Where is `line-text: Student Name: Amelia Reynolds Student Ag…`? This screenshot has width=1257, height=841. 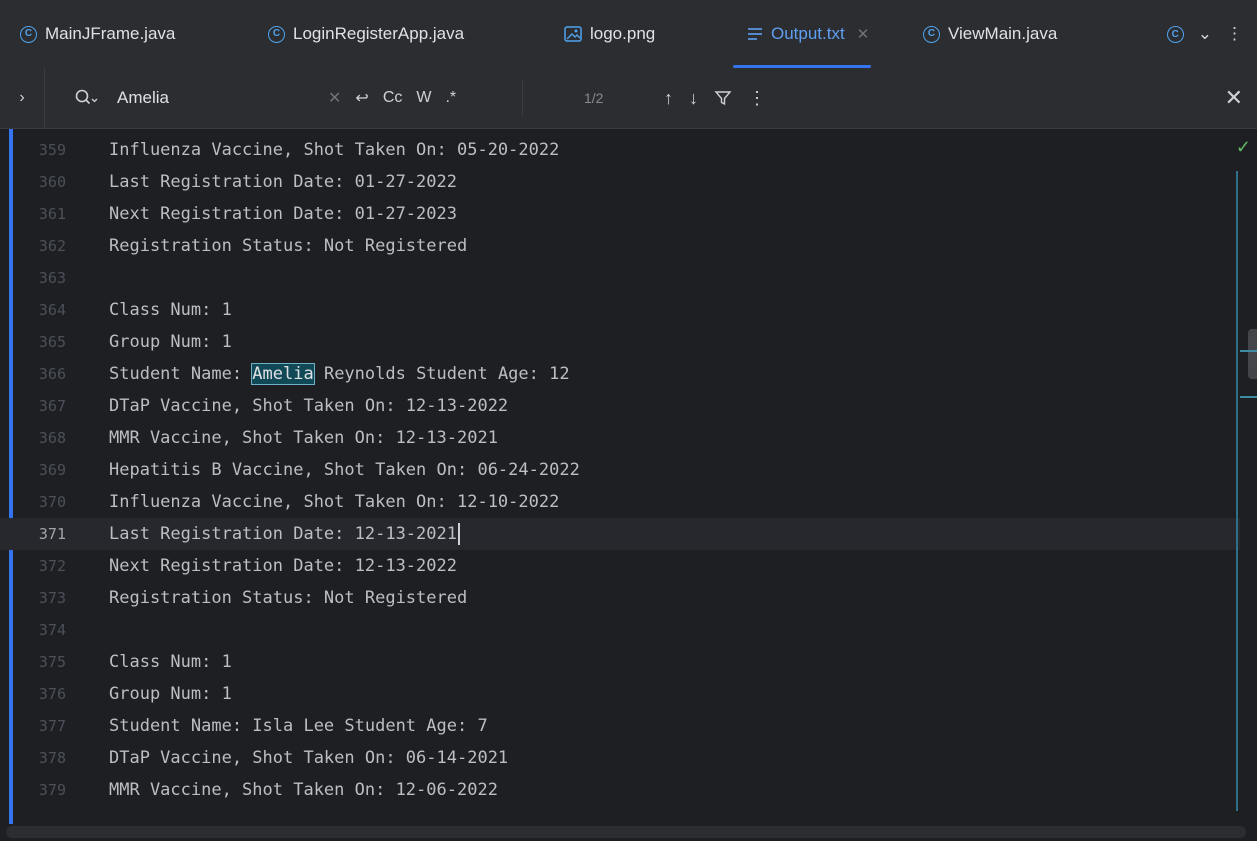 line-text: Student Name: Amelia Reynolds Student Ag… is located at coordinates (339, 374).